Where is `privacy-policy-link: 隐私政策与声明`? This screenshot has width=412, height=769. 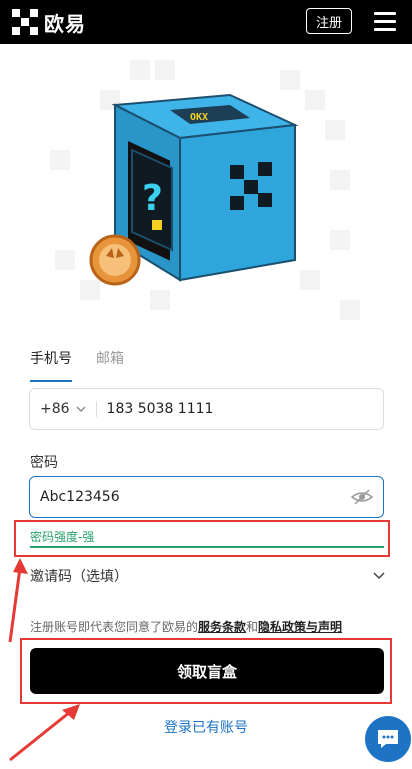 privacy-policy-link: 隐私政策与声明 is located at coordinates (300, 627).